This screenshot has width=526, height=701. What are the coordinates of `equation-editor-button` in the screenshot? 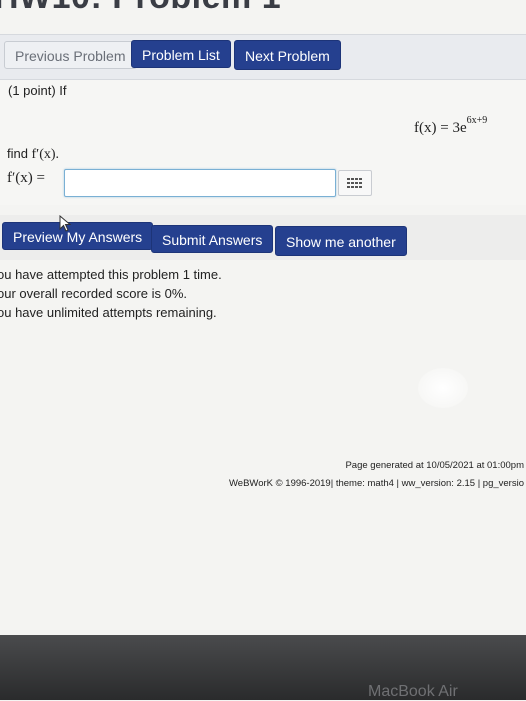 It's located at (355, 183).